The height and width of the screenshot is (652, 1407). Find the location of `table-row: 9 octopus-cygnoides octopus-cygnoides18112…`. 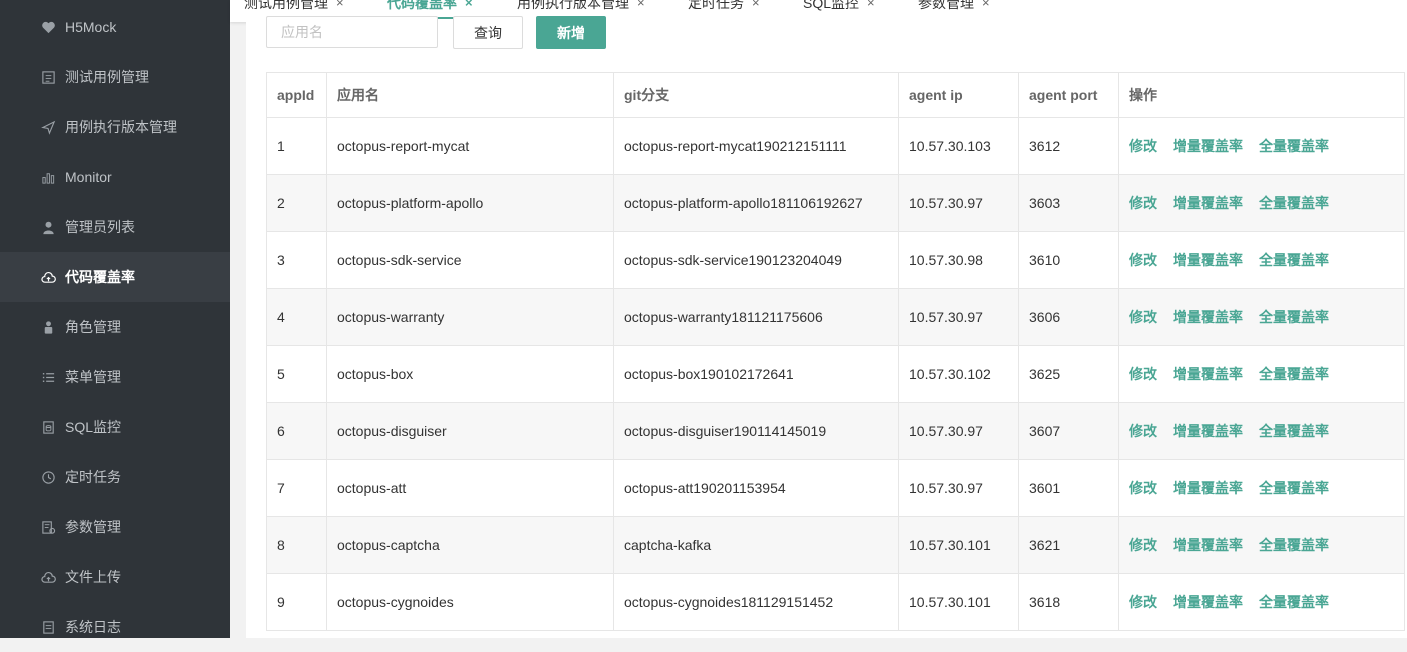

table-row: 9 octopus-cygnoides octopus-cygnoides18112… is located at coordinates (835, 602).